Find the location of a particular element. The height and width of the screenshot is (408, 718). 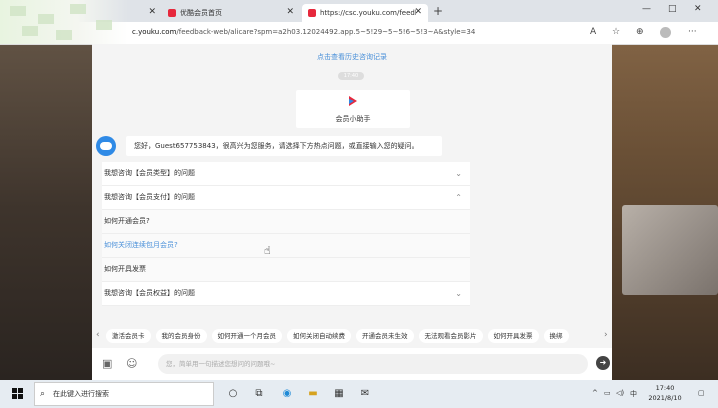

quick-chip: 如何开具发票 is located at coordinates (513, 336).